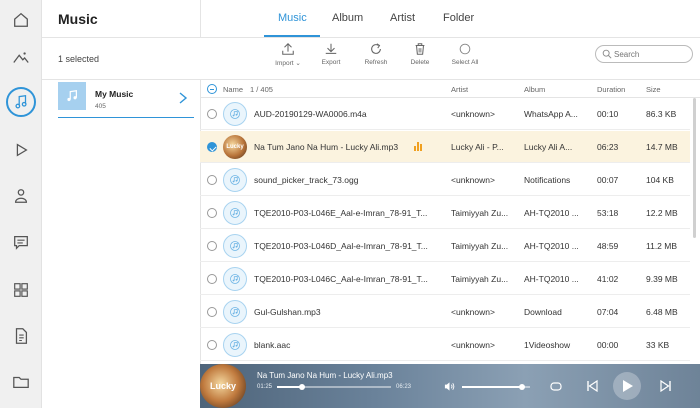  I want to click on scrollbar, so click(694, 168).